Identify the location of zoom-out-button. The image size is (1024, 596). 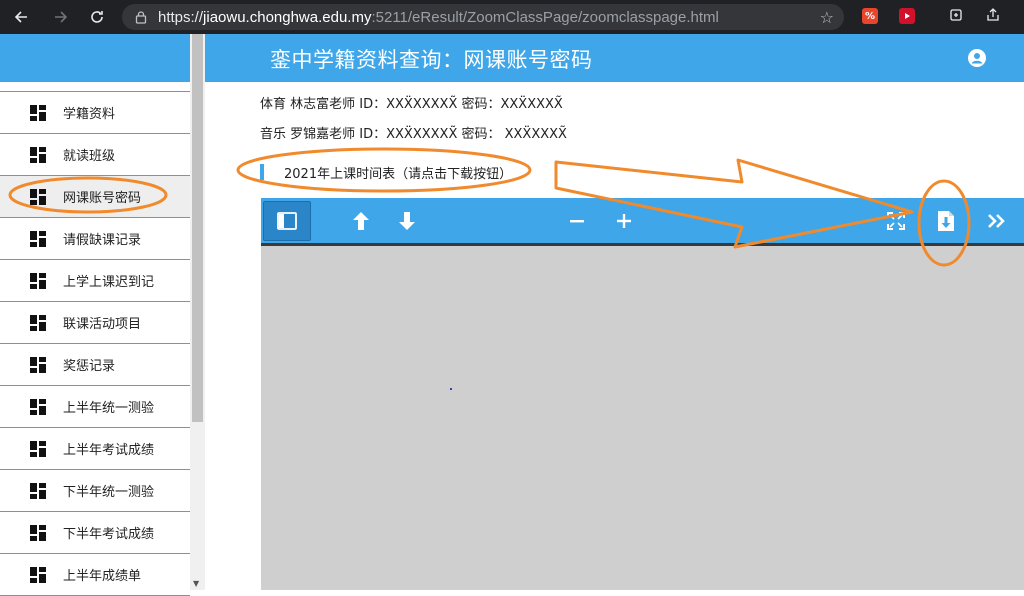
(577, 220).